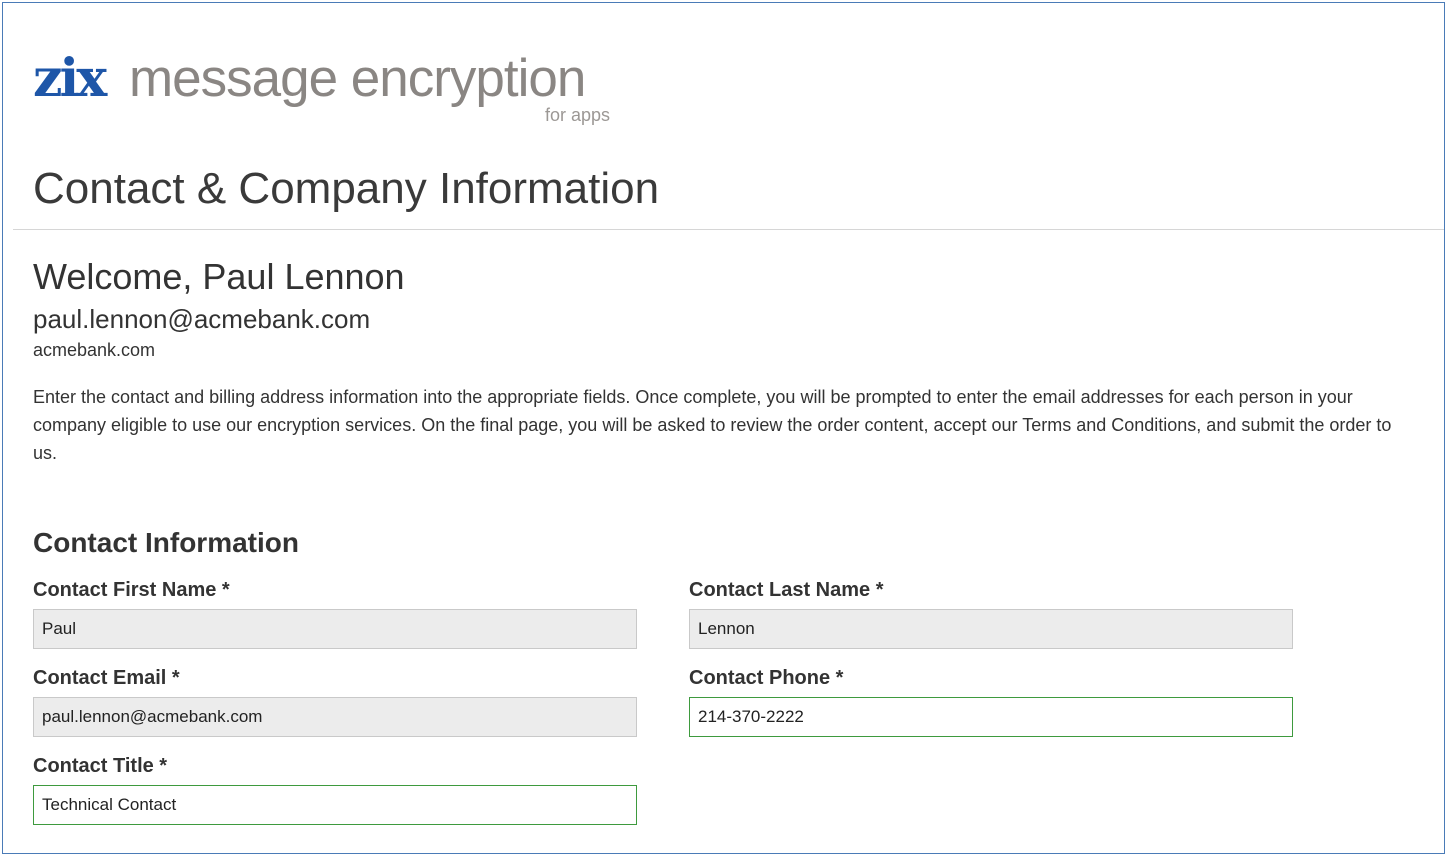 Image resolution: width=1450 pixels, height=856 pixels. What do you see at coordinates (991, 717) in the screenshot?
I see `phone-field` at bounding box center [991, 717].